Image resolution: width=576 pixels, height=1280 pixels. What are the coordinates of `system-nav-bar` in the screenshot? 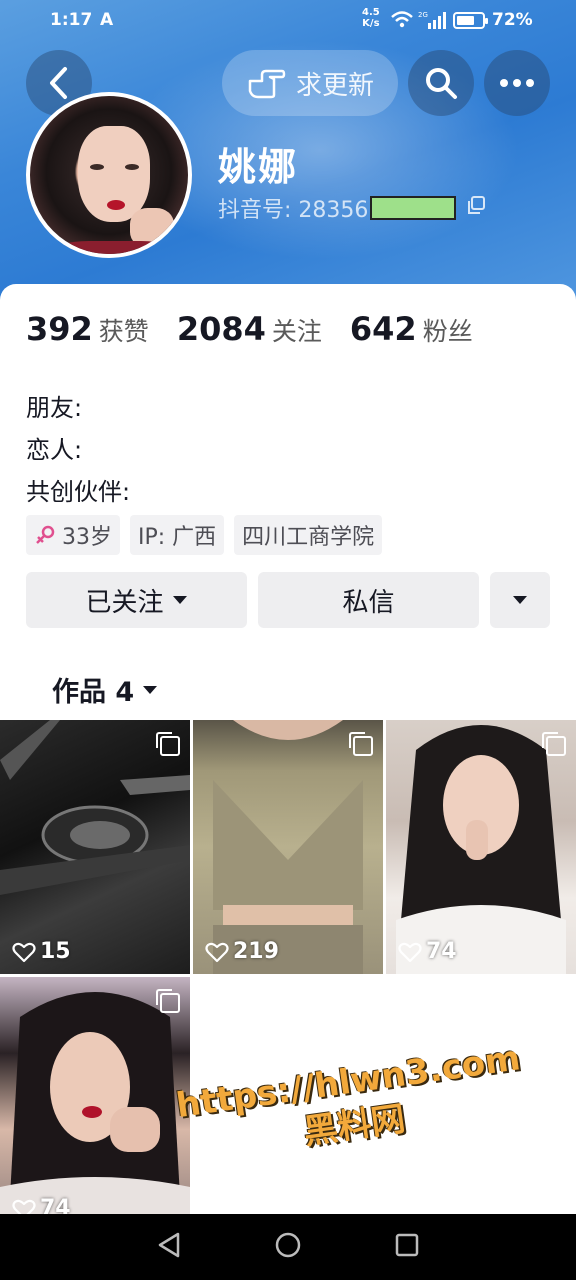 It's located at (288, 1247).